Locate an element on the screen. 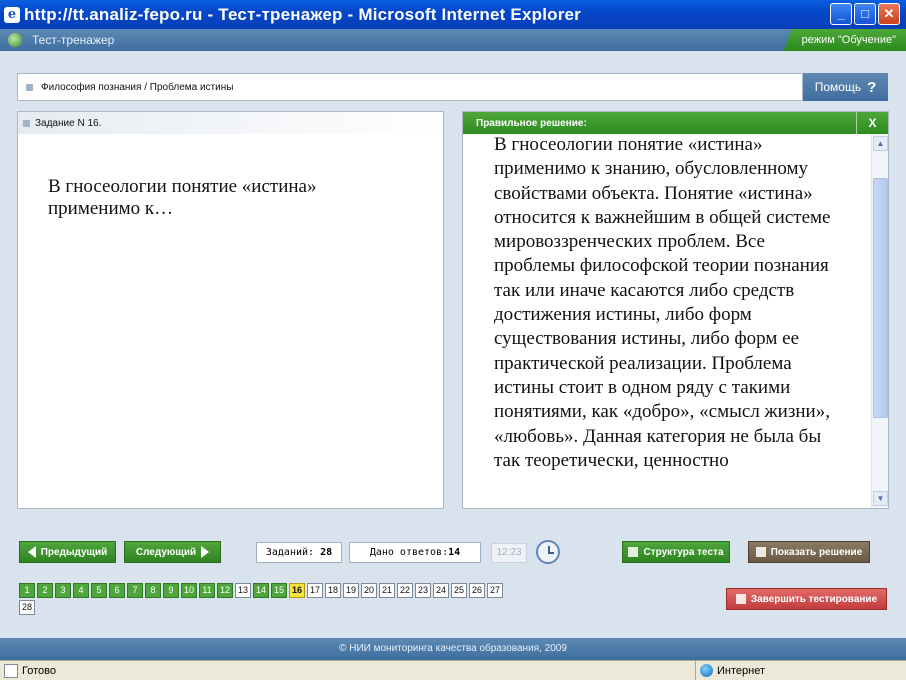 This screenshot has height=680, width=906. question-number-24: 24 is located at coordinates (441, 590).